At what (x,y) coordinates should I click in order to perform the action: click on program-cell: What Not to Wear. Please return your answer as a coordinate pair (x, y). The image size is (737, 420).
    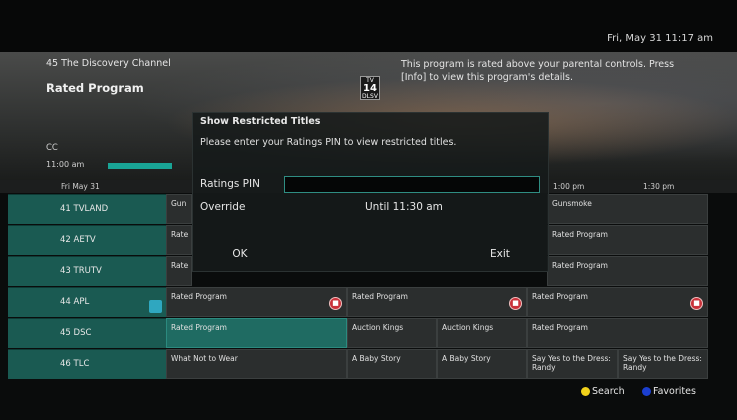
    Looking at the image, I should click on (256, 364).